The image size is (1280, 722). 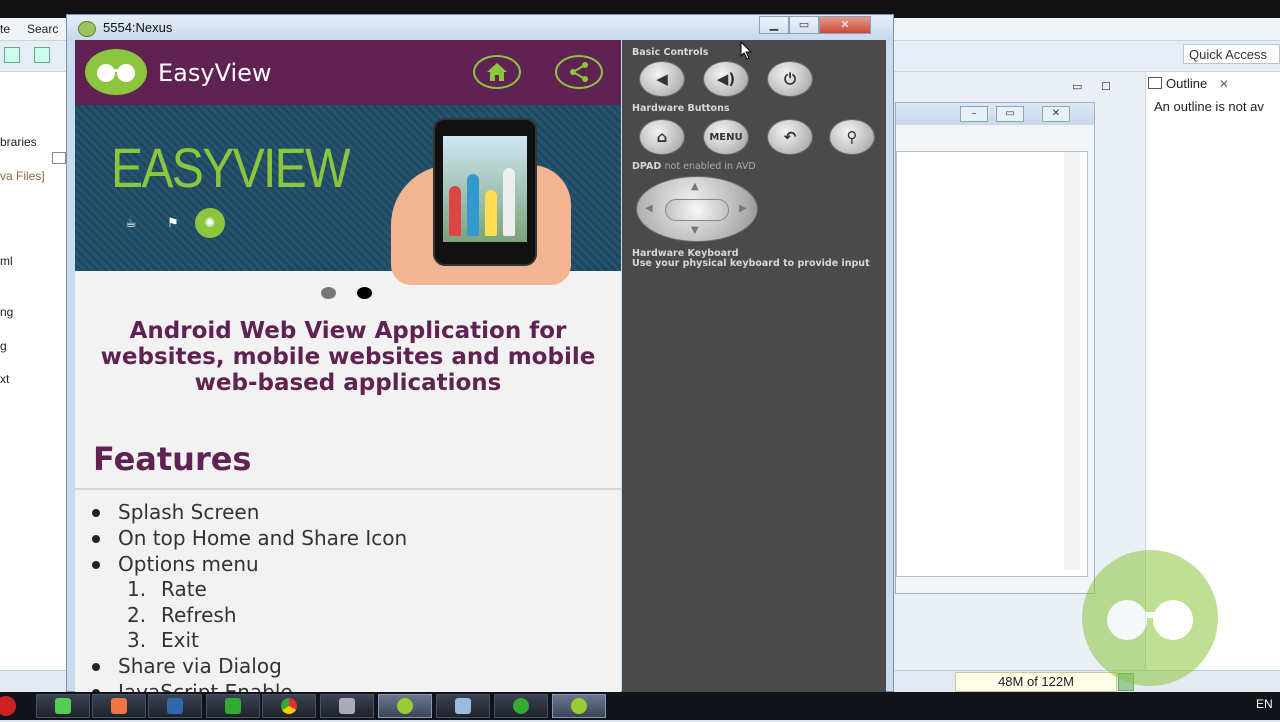 I want to click on flag-icon: ⚑, so click(x=173, y=223).